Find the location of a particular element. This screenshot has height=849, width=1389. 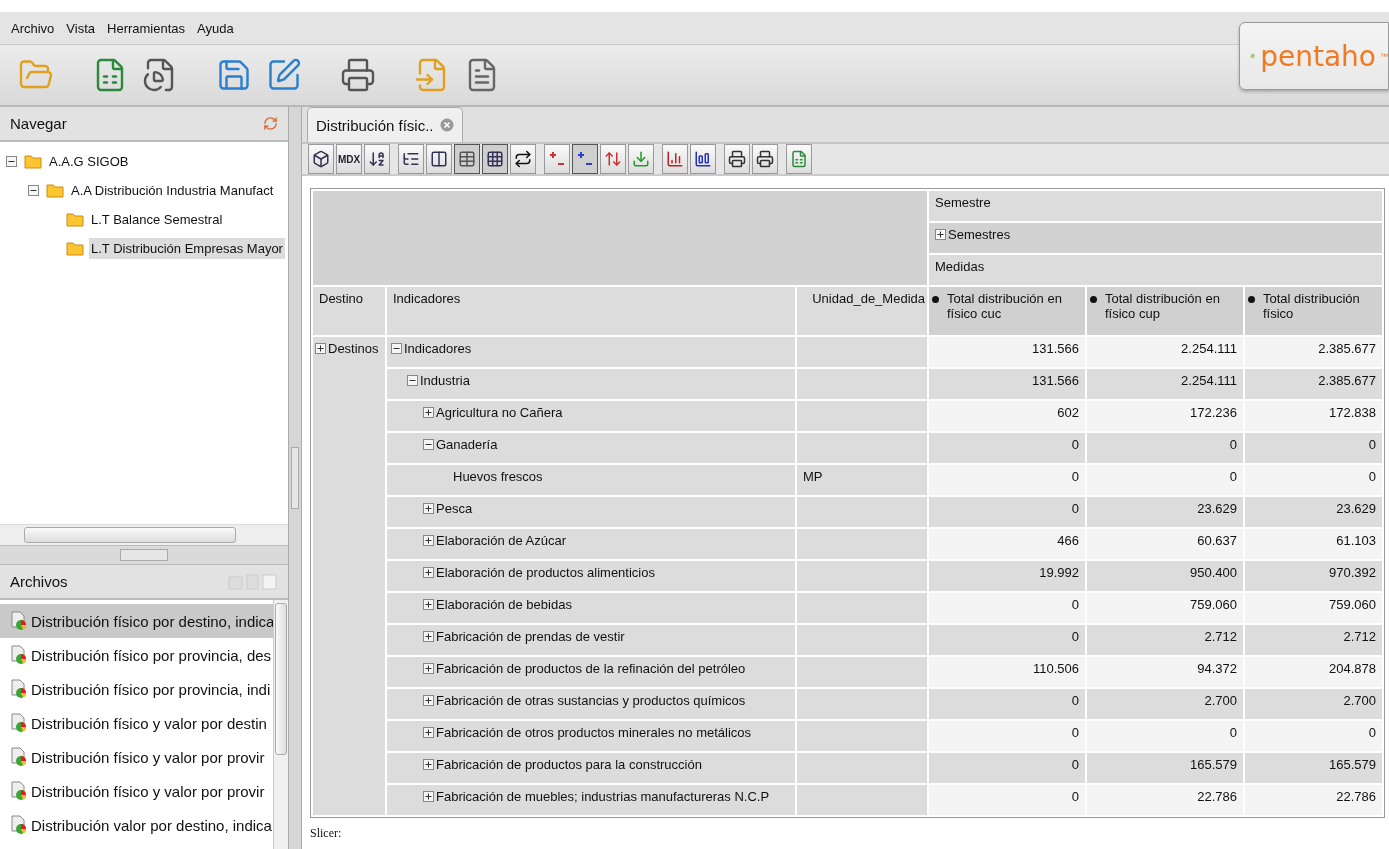

member-label: Elaboración de productos alimenticios is located at coordinates (545, 572).